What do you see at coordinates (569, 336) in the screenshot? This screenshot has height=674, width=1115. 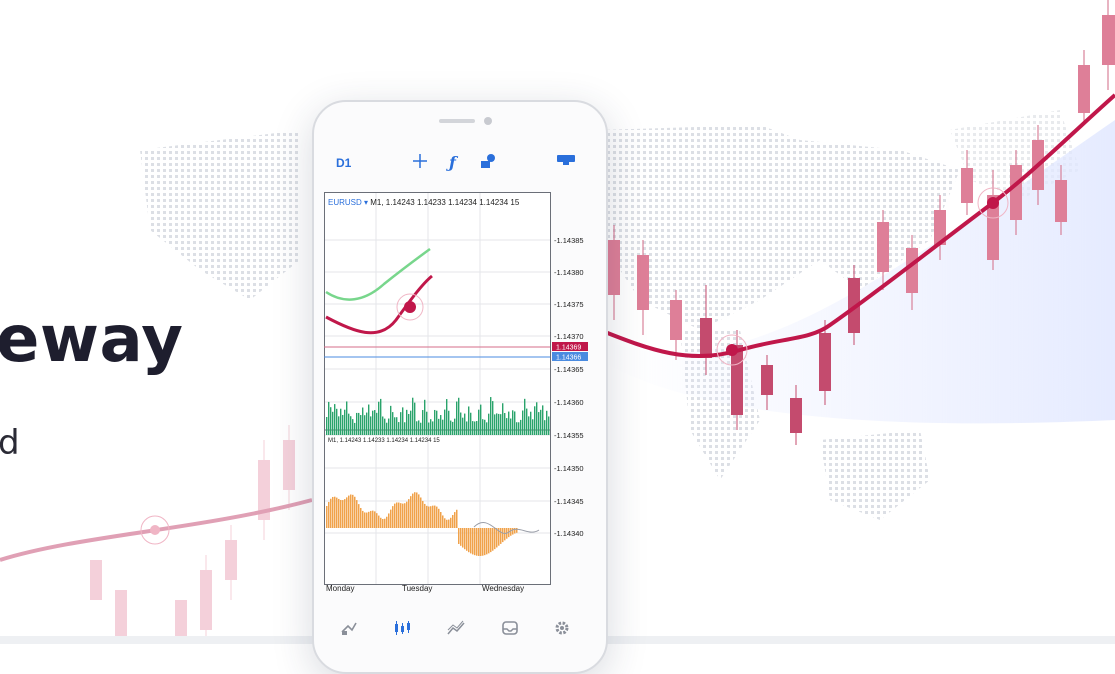 I see `price-tick-label: -1.14370` at bounding box center [569, 336].